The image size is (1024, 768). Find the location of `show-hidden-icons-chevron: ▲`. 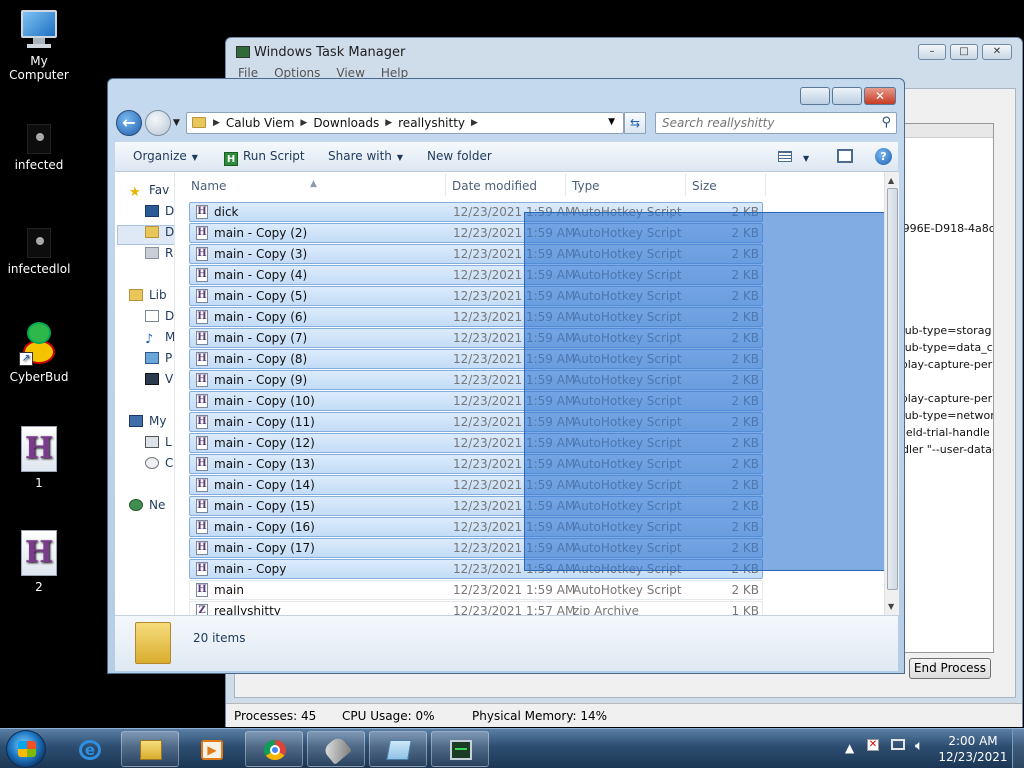

show-hidden-icons-chevron: ▲ is located at coordinates (849, 754).